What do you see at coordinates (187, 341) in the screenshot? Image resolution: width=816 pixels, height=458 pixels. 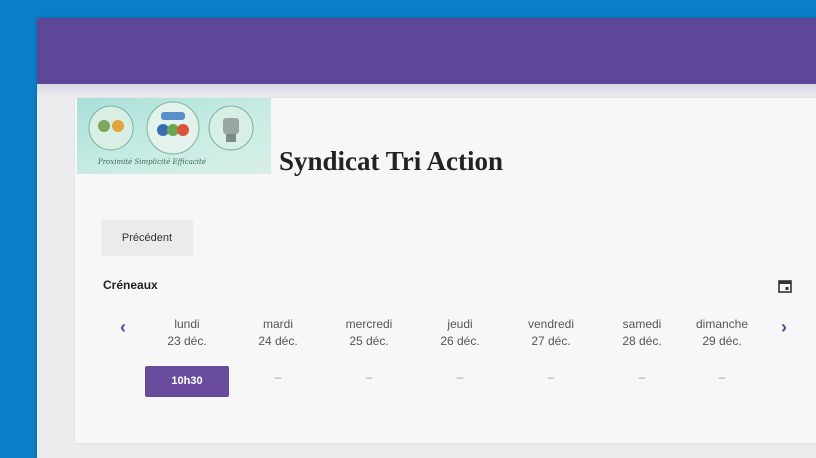 I see `day-date: 23 déc.` at bounding box center [187, 341].